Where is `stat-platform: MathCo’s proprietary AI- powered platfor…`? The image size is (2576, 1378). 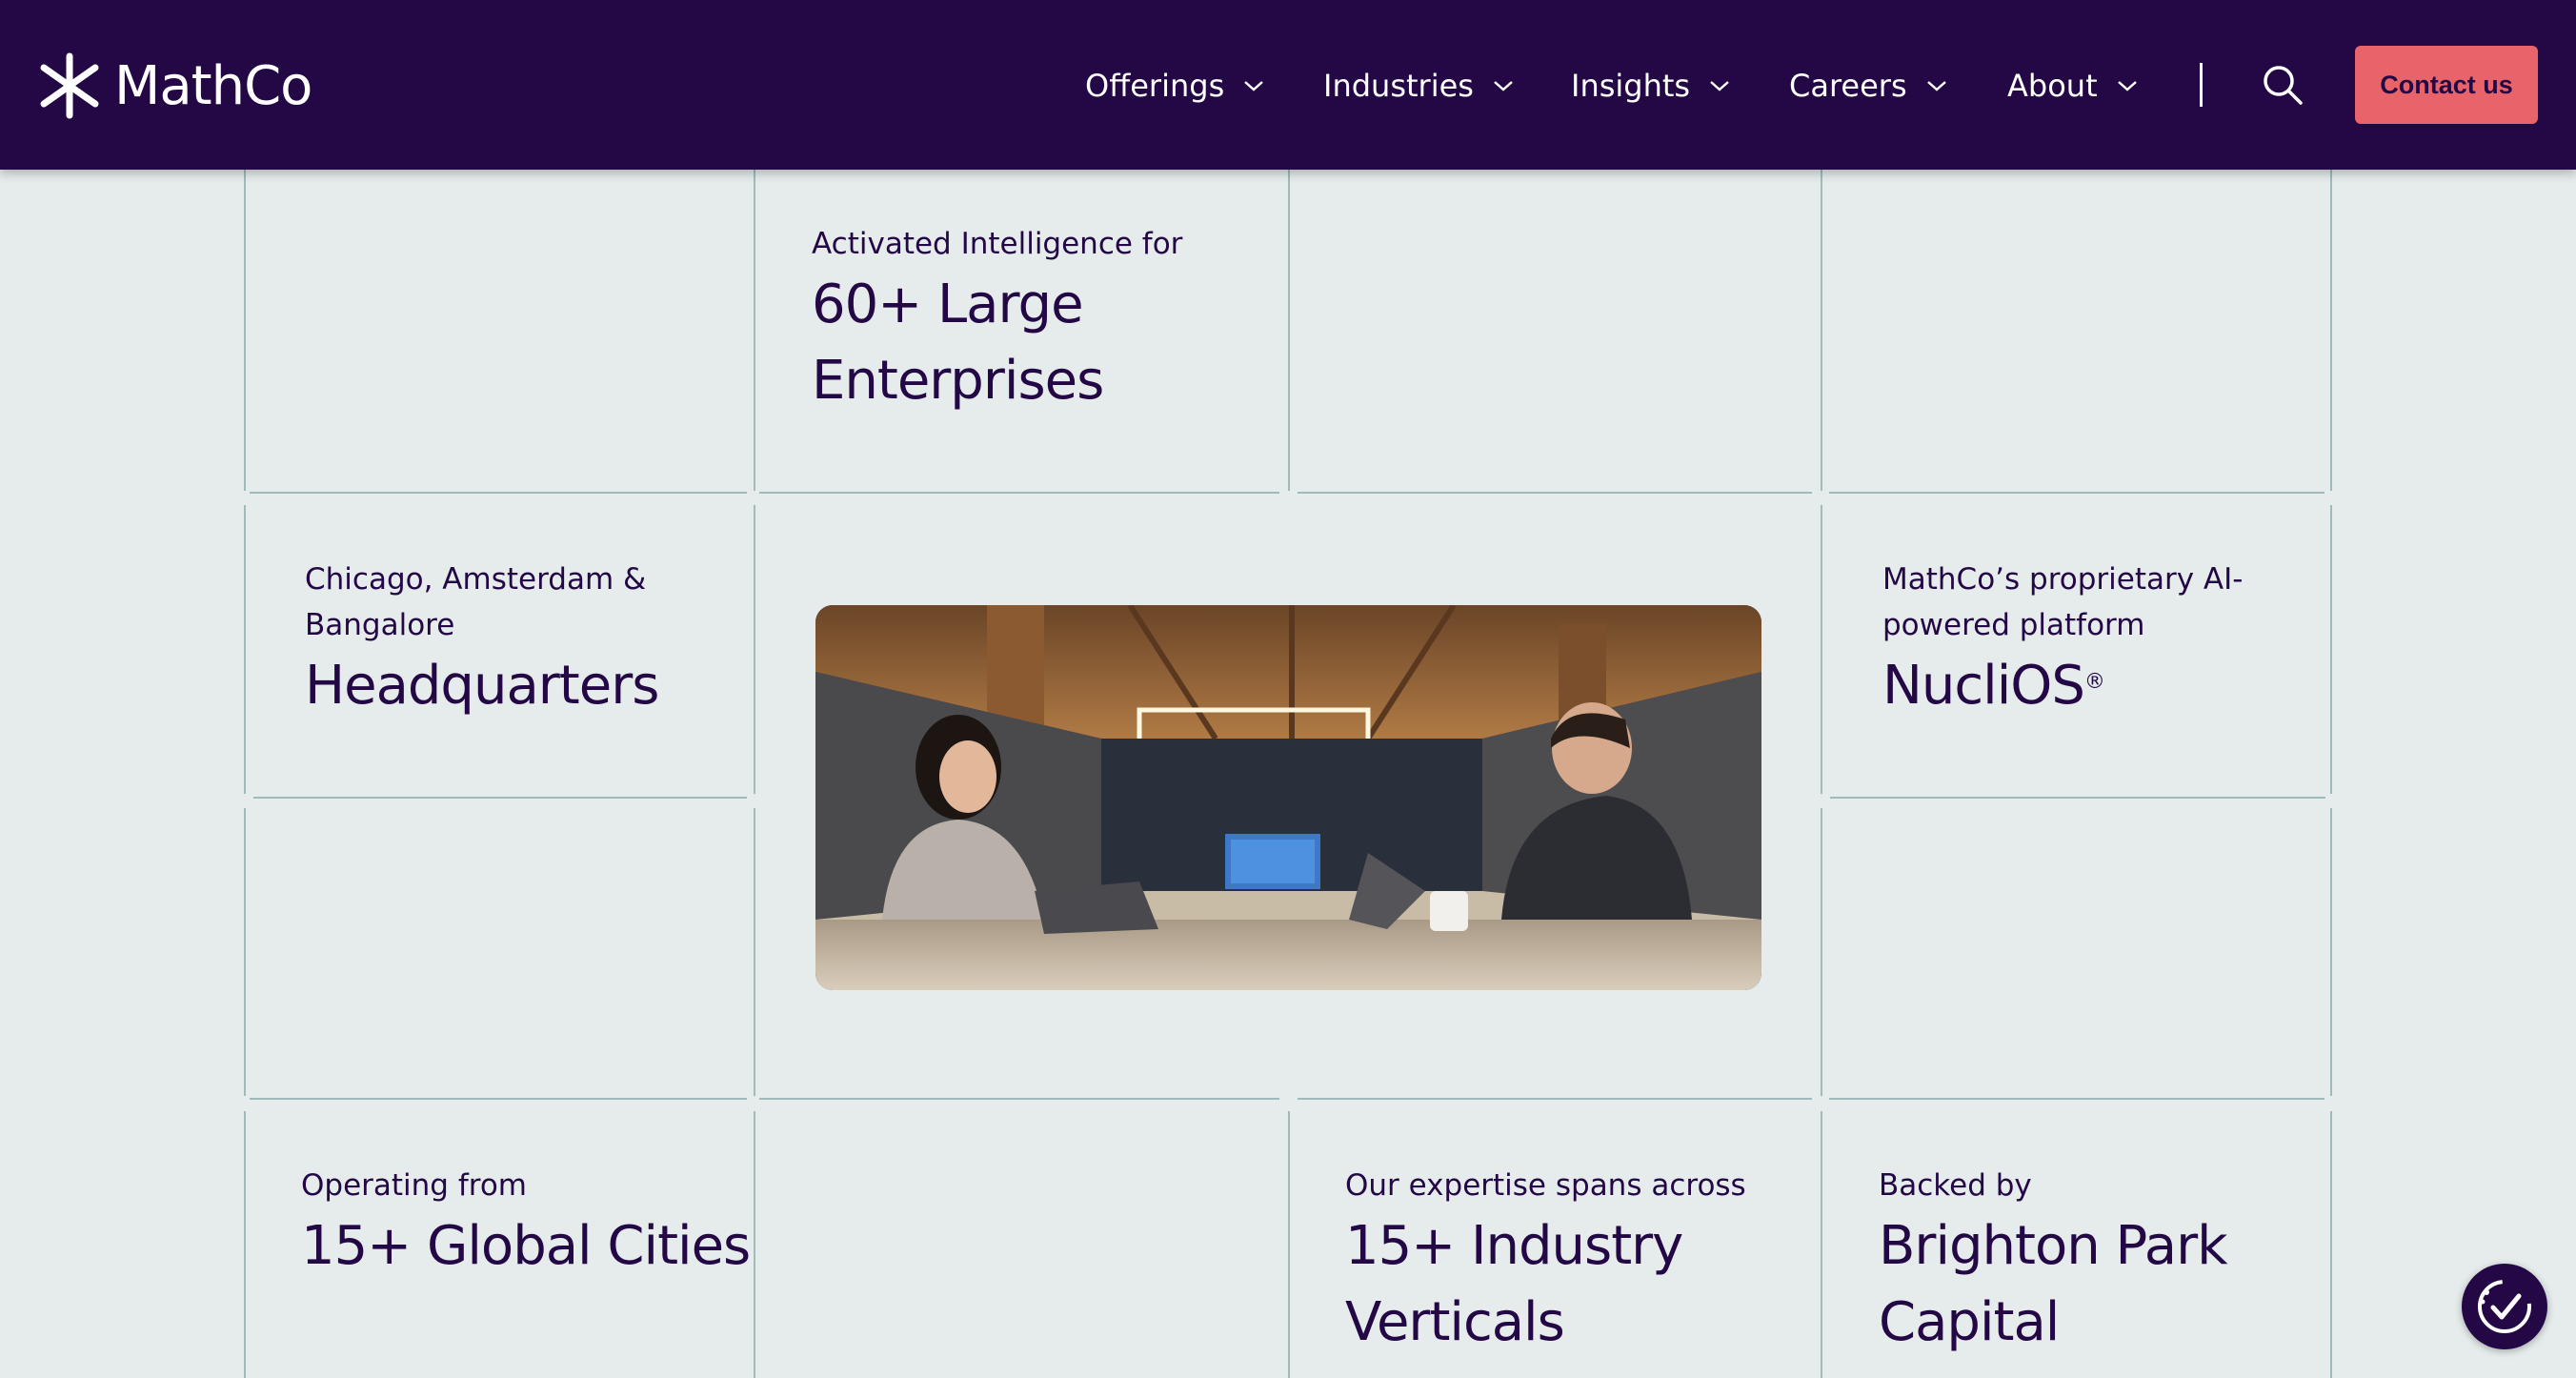 stat-platform: MathCo’s proprietary AI- powered platfor… is located at coordinates (2062, 640).